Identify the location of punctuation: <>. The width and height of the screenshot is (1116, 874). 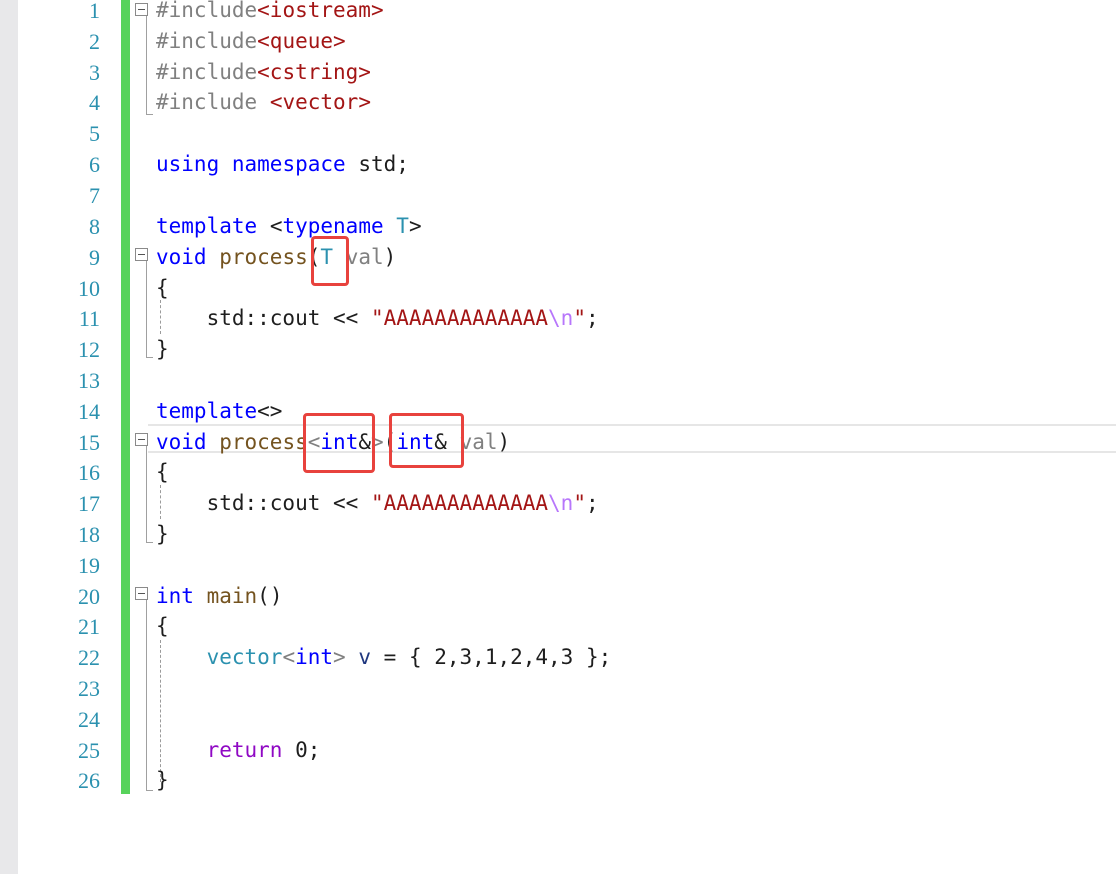
(270, 411).